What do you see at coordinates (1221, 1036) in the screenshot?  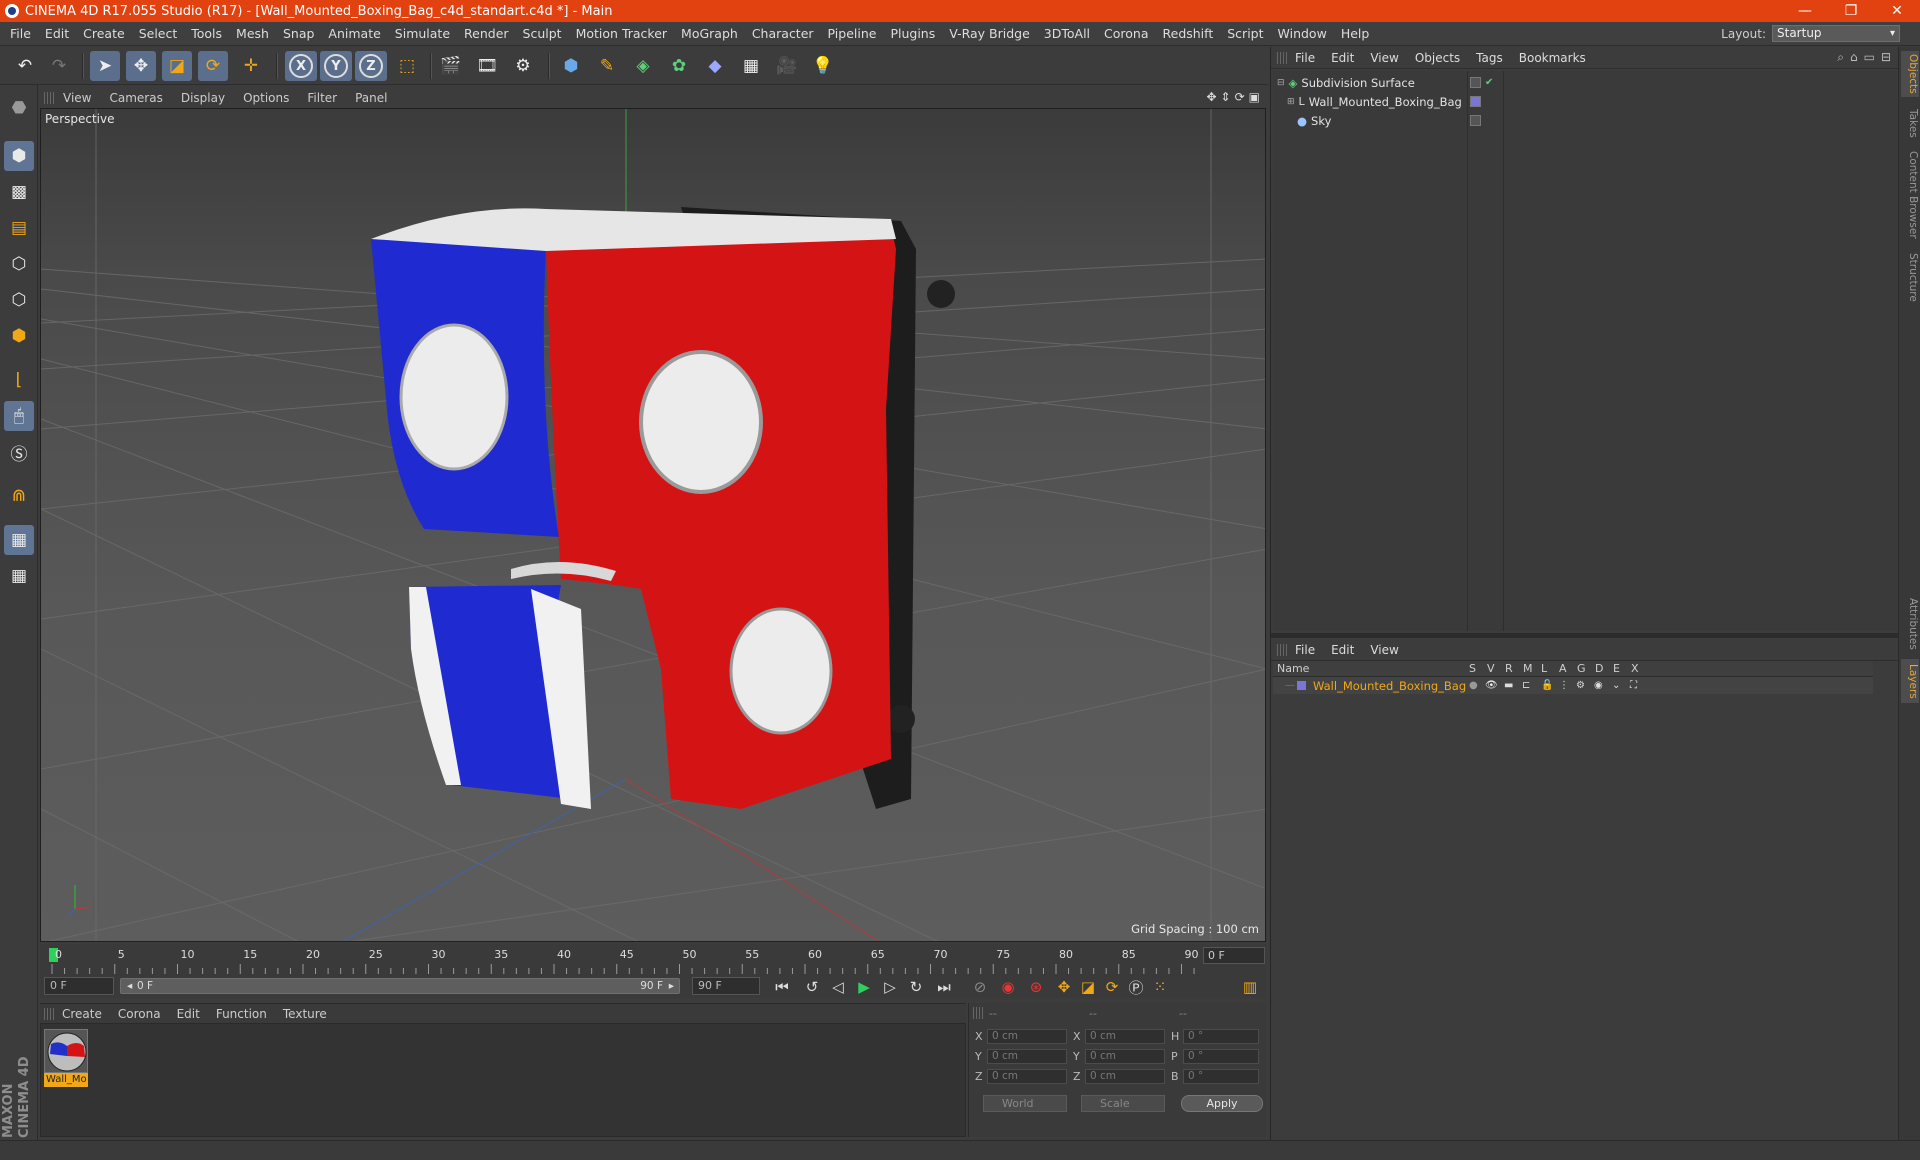 I see `rotation-h-field: 0 °` at bounding box center [1221, 1036].